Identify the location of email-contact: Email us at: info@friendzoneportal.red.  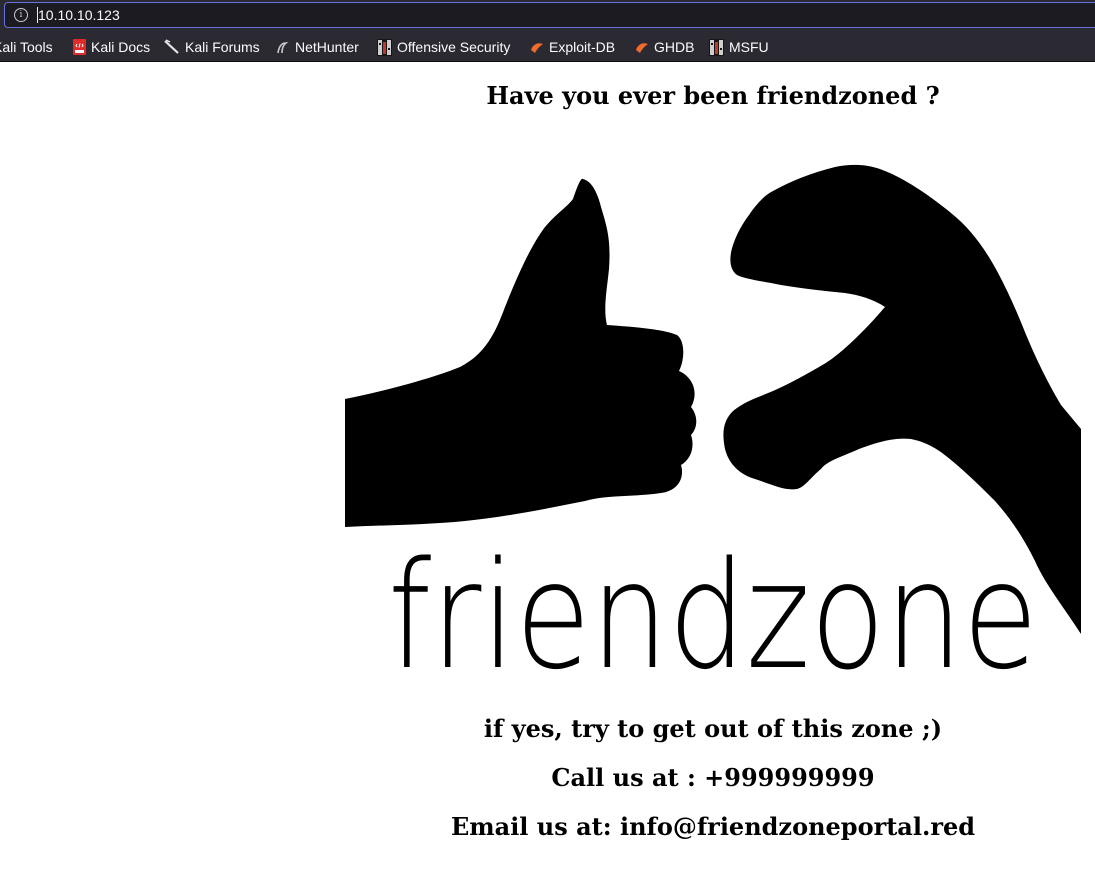
(713, 826).